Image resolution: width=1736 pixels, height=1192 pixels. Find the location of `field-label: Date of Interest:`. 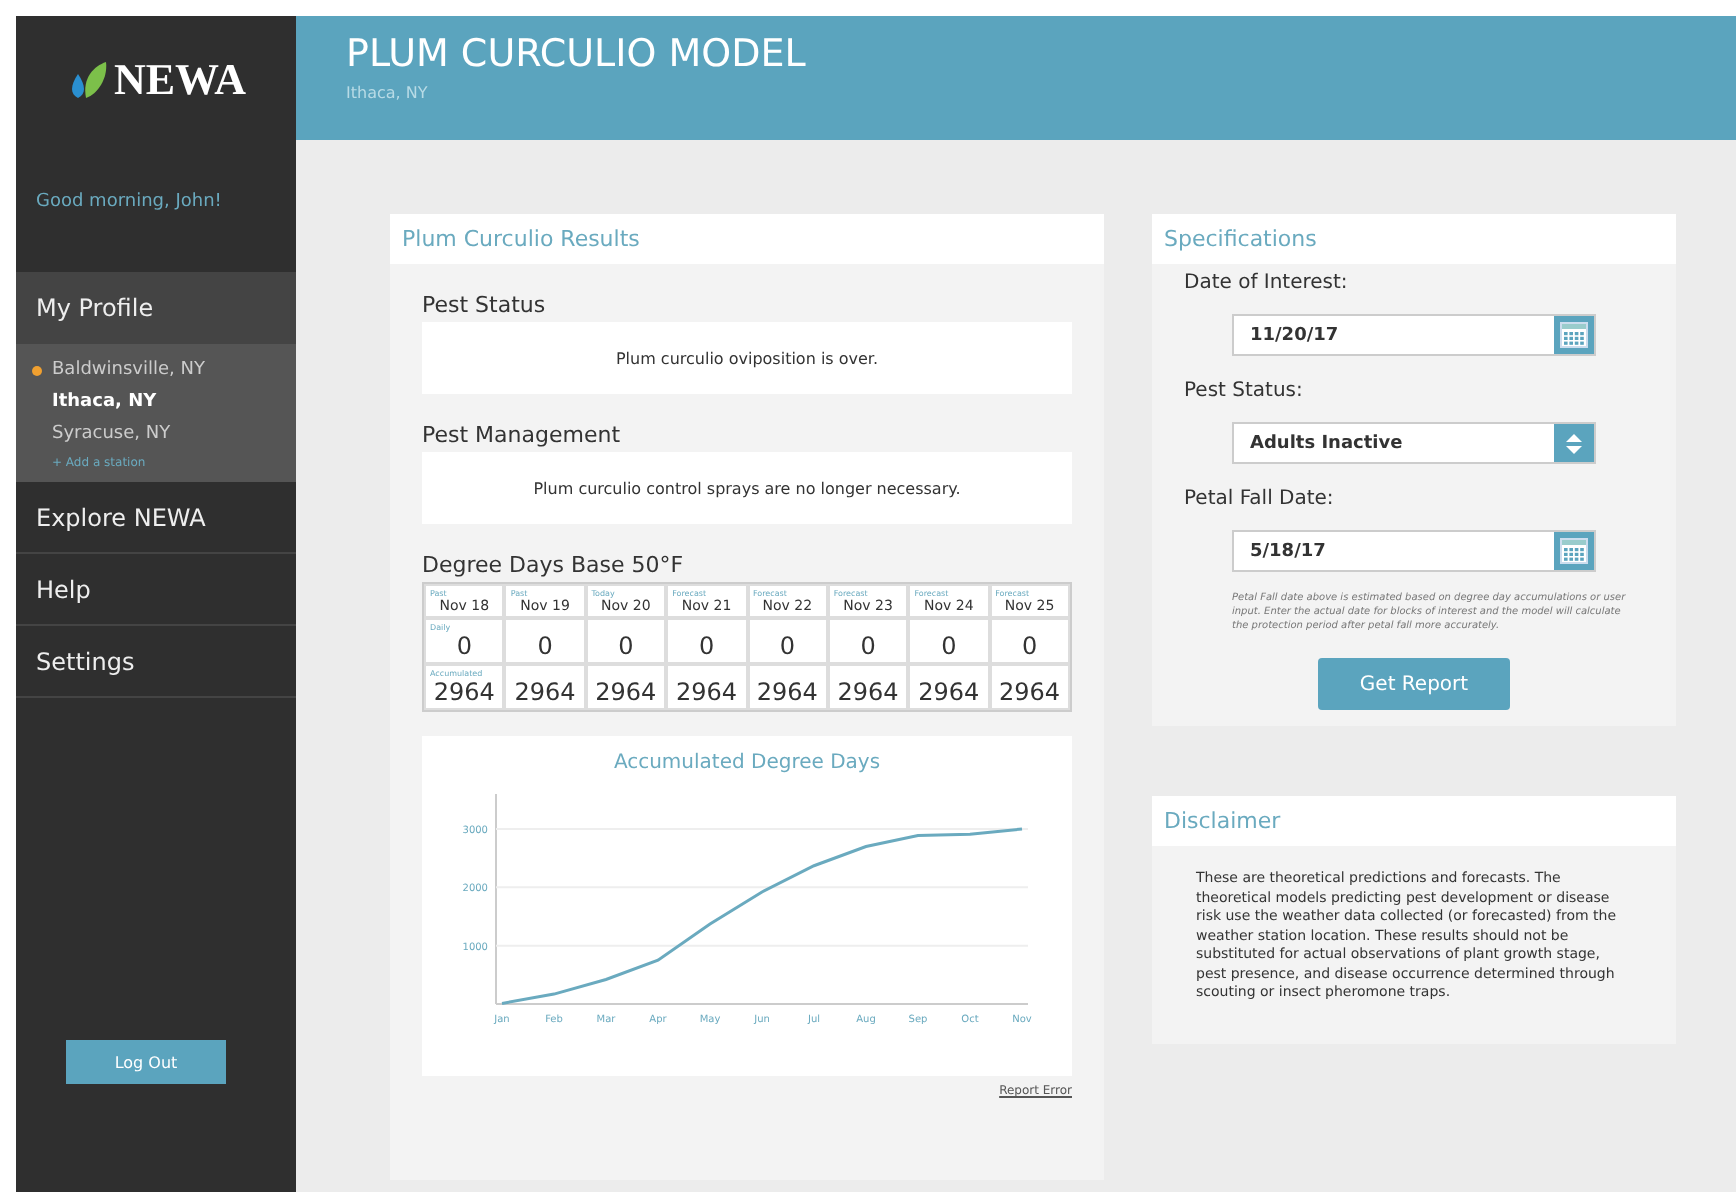

field-label: Date of Interest: is located at coordinates (1267, 283).